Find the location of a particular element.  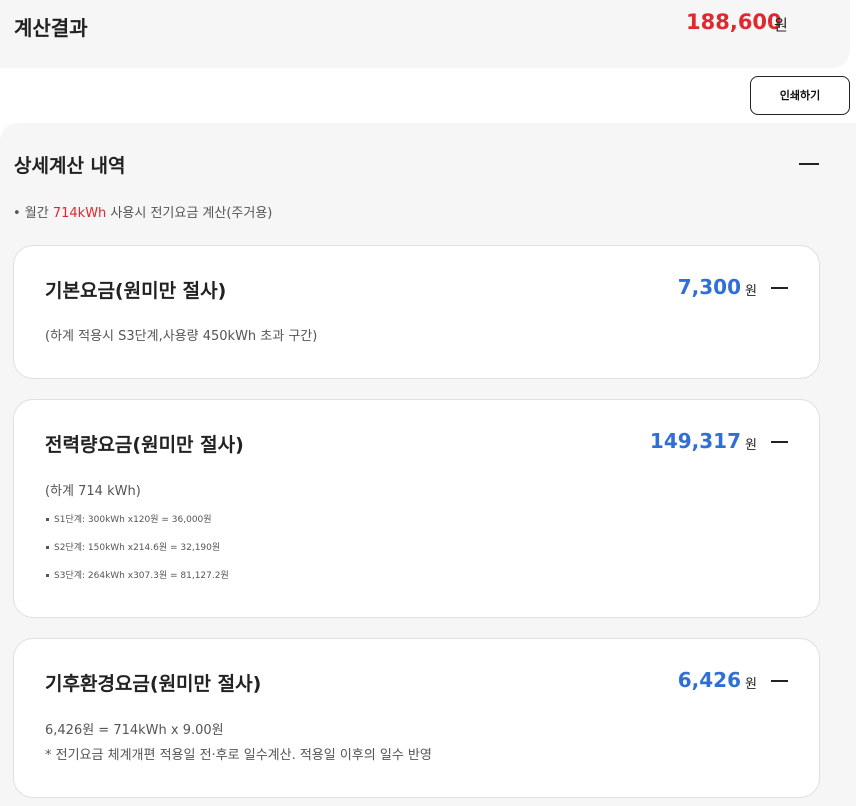

result-title: 계산결과 is located at coordinates (51, 28).